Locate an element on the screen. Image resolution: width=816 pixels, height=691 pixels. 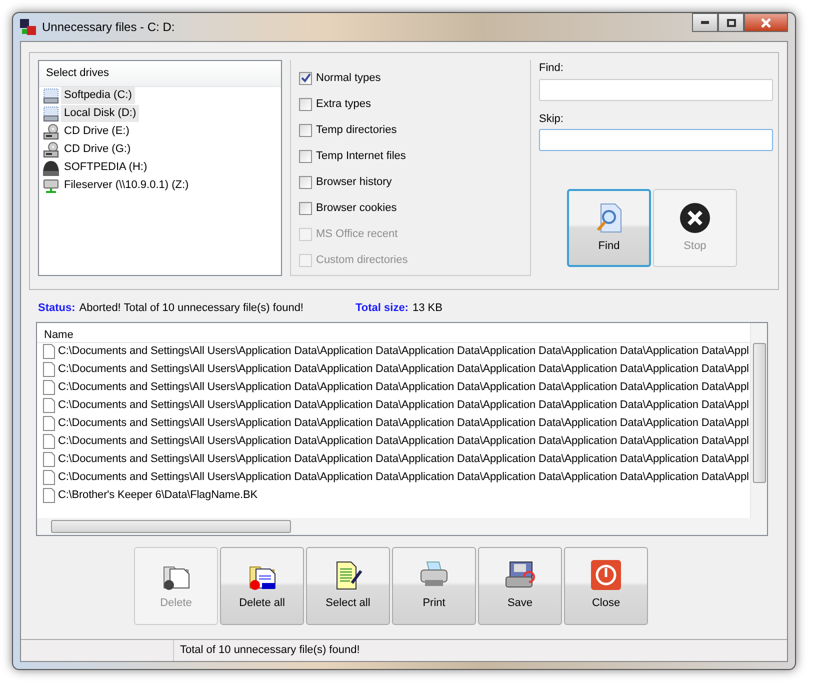
network-drive-icon is located at coordinates (51, 186).